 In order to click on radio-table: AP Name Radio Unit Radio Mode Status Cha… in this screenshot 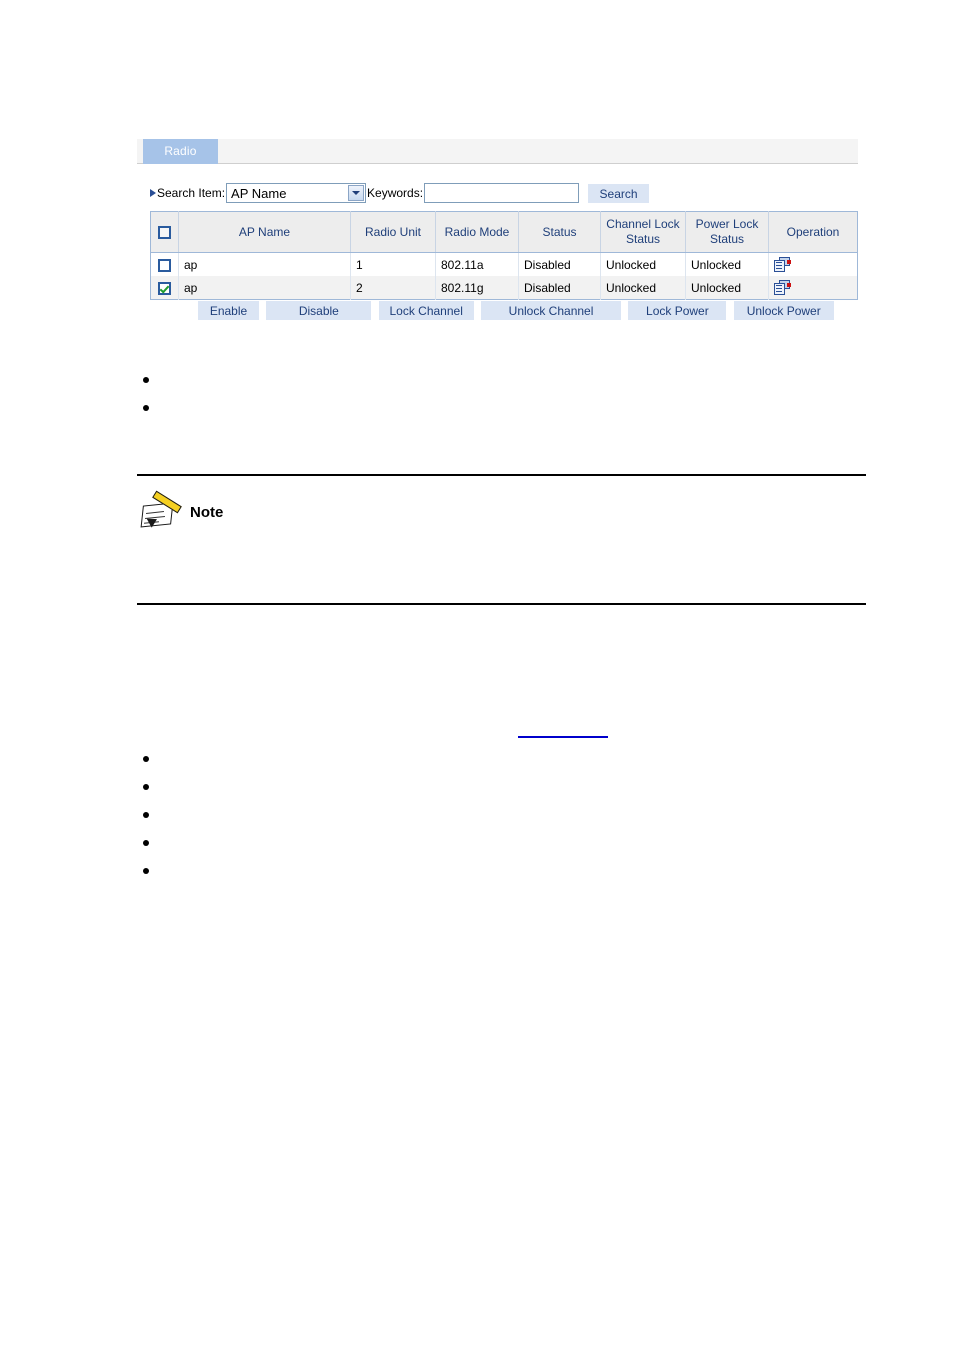, I will do `click(504, 255)`.